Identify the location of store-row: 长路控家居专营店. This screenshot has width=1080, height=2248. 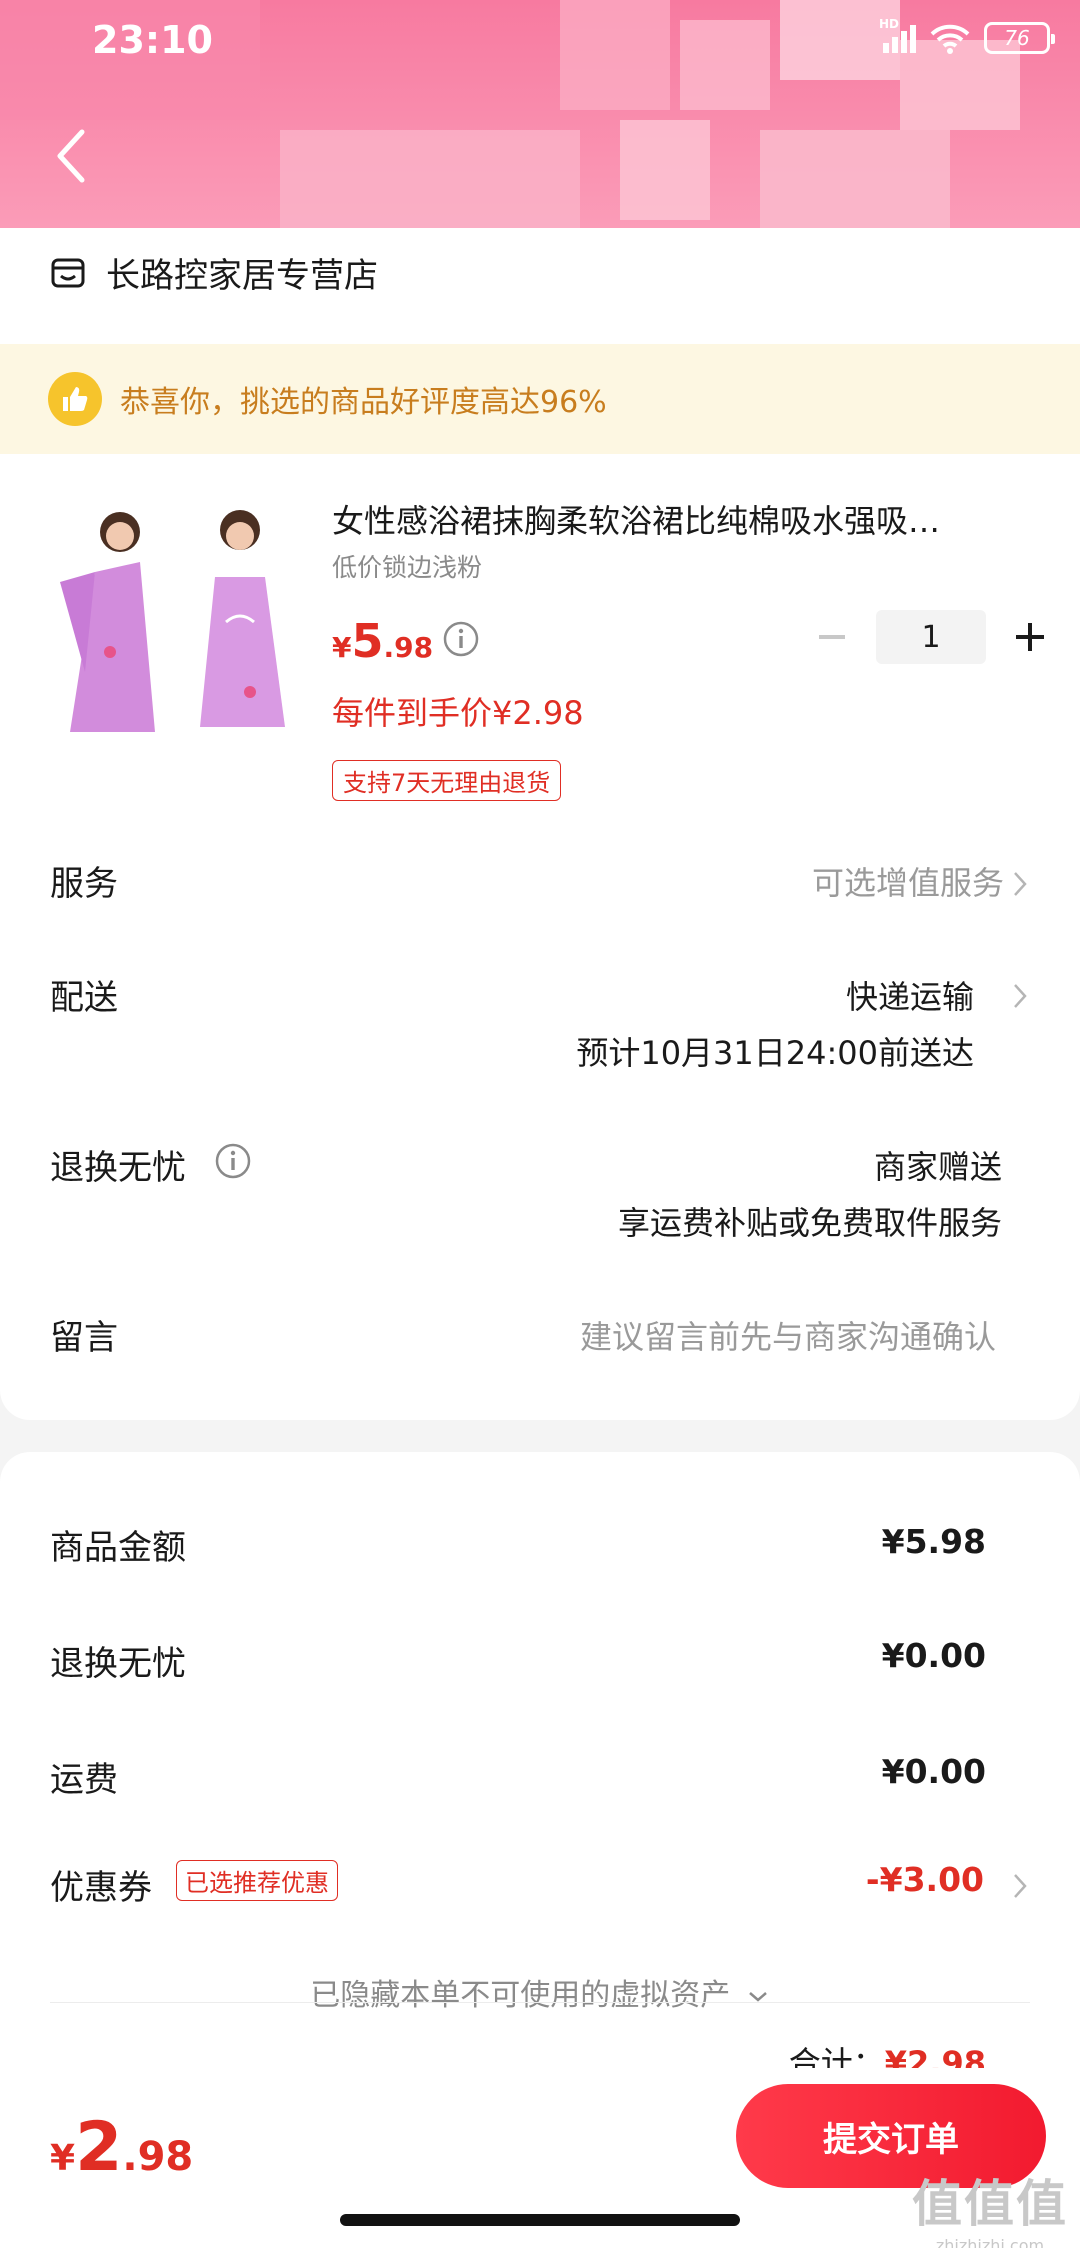
(214, 272).